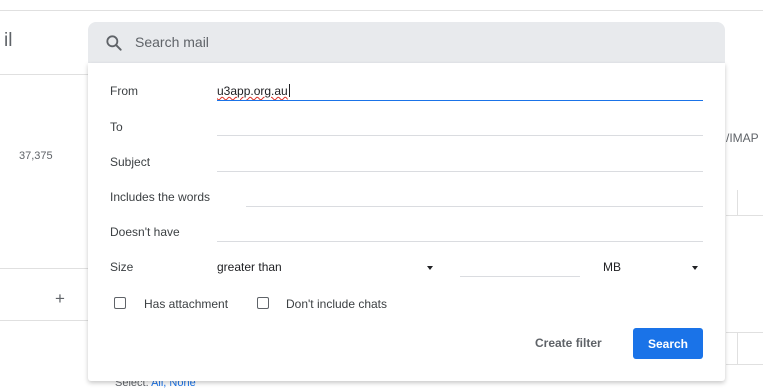  I want to click on includes-label: Includes the words, so click(160, 197).